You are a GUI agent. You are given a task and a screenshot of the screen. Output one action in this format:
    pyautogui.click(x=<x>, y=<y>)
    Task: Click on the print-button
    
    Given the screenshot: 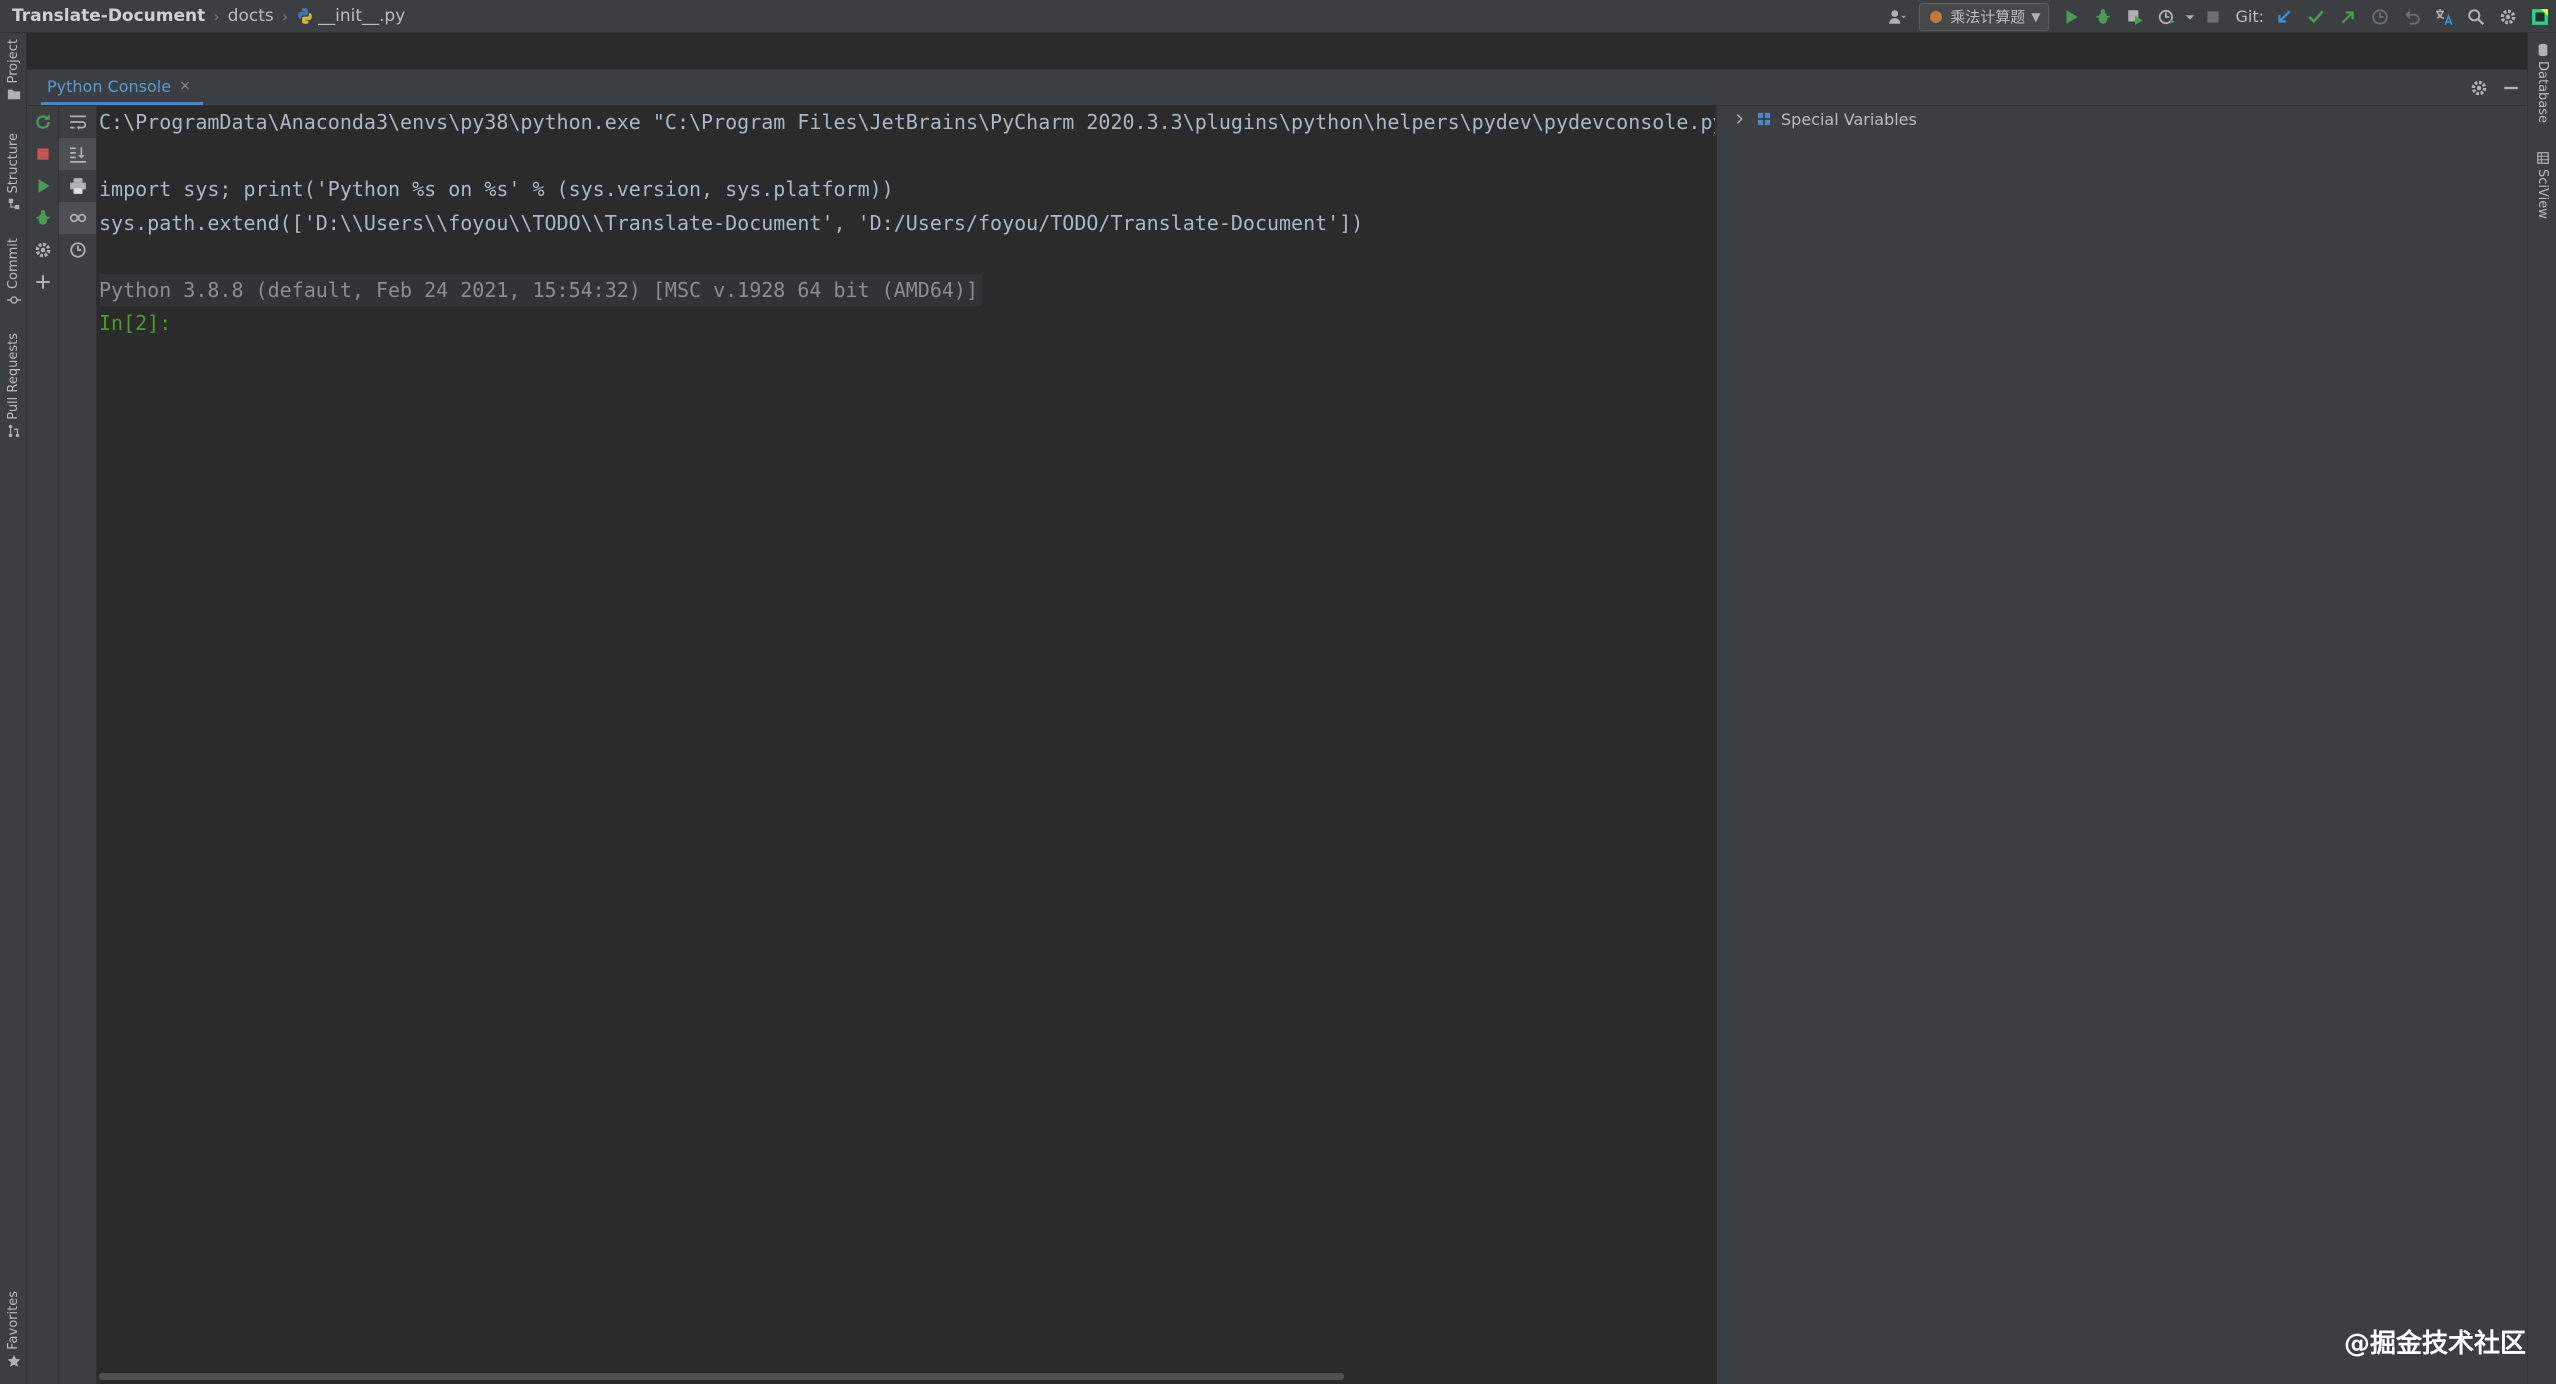 What is the action you would take?
    pyautogui.click(x=77, y=186)
    